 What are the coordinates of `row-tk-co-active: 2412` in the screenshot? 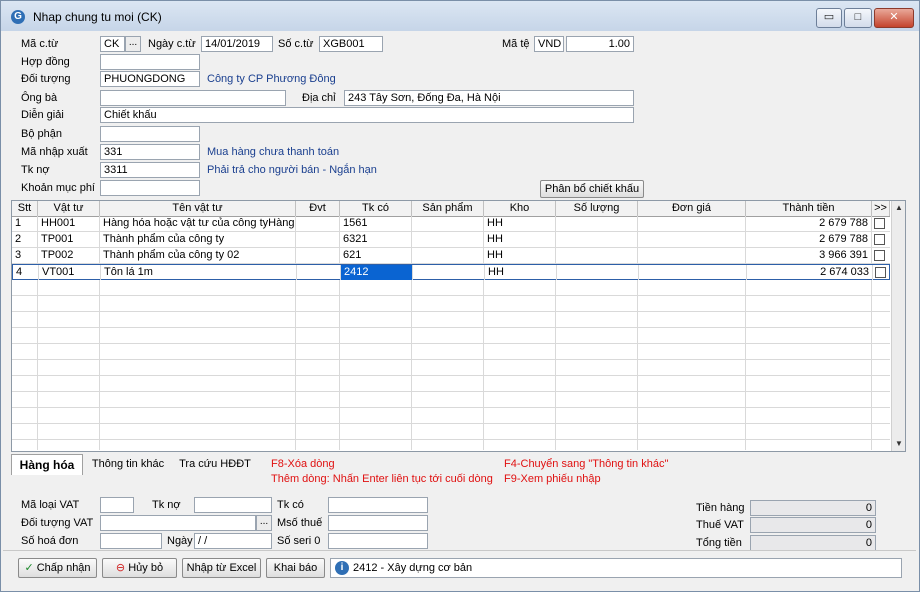 It's located at (377, 272).